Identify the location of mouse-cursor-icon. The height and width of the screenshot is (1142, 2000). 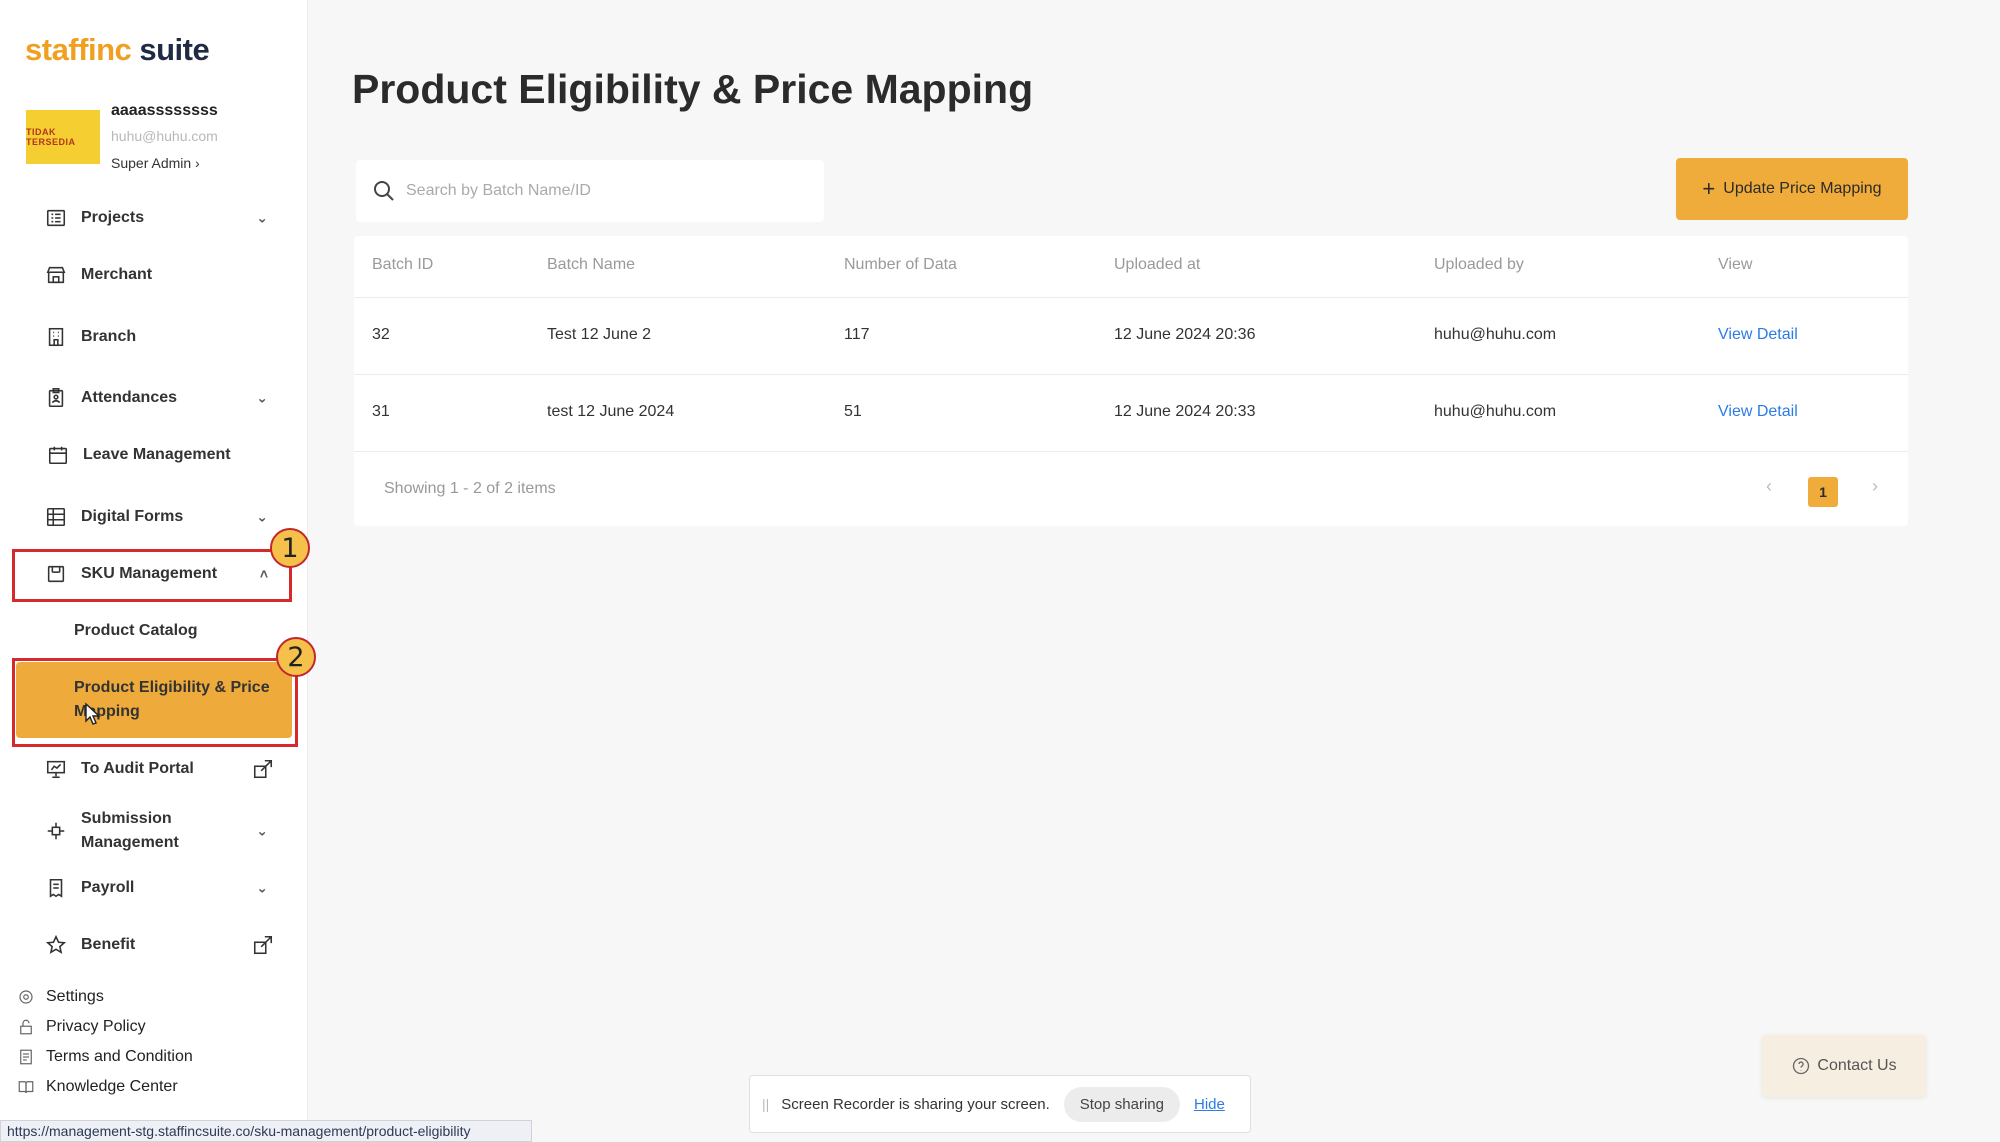
(93, 713).